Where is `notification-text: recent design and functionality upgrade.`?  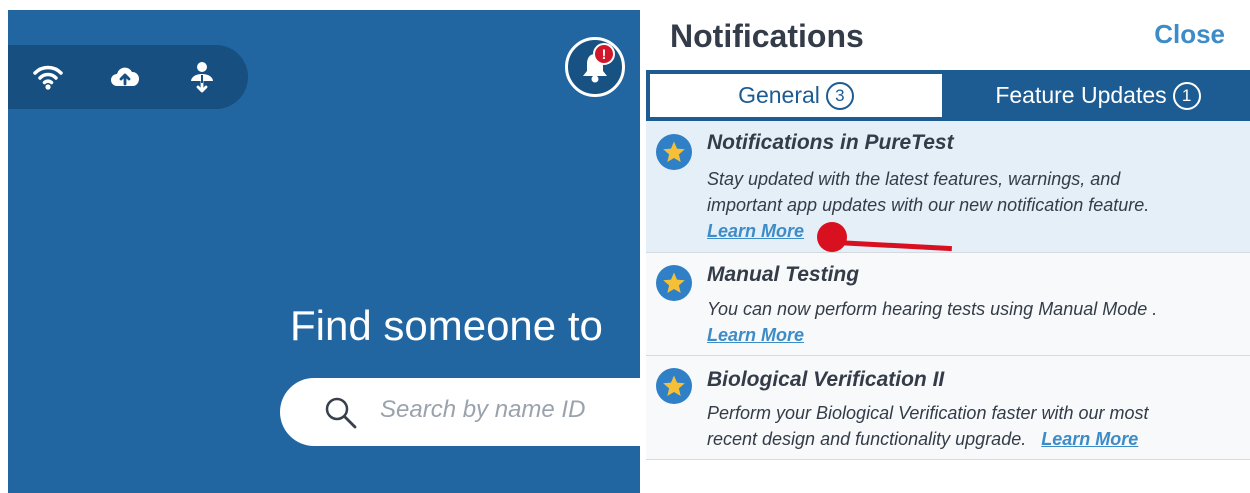 notification-text: recent design and functionality upgrade. is located at coordinates (867, 439).